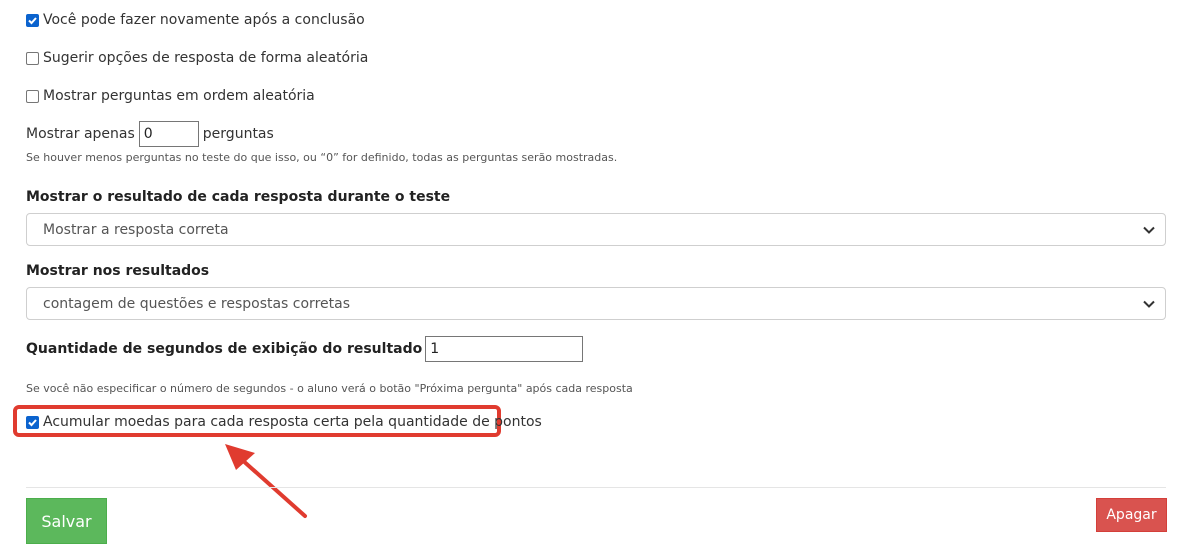  I want to click on arrow-icon, so click(266, 481).